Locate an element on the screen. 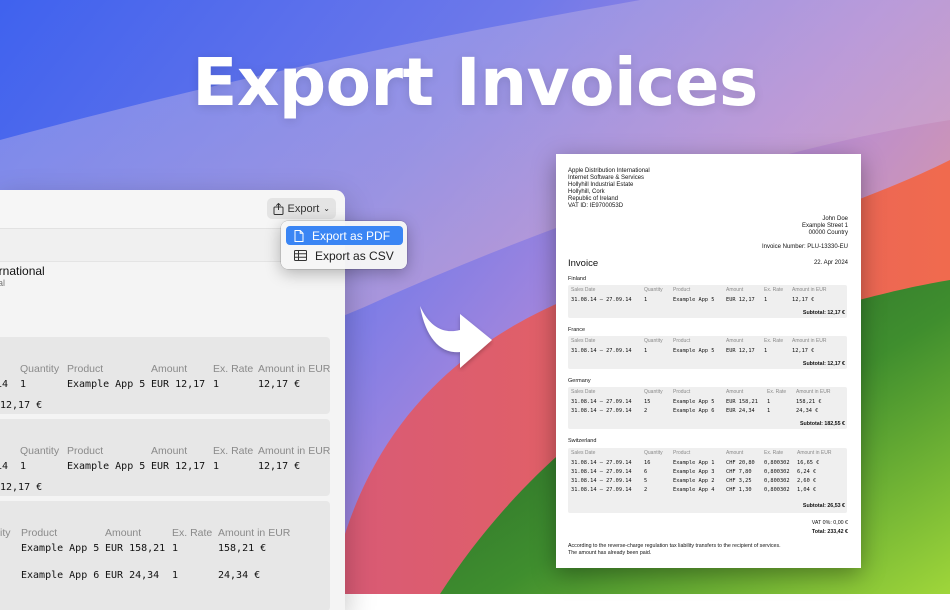  invoice-number: Invoice Number: PLU-13330-EU is located at coordinates (804, 247).